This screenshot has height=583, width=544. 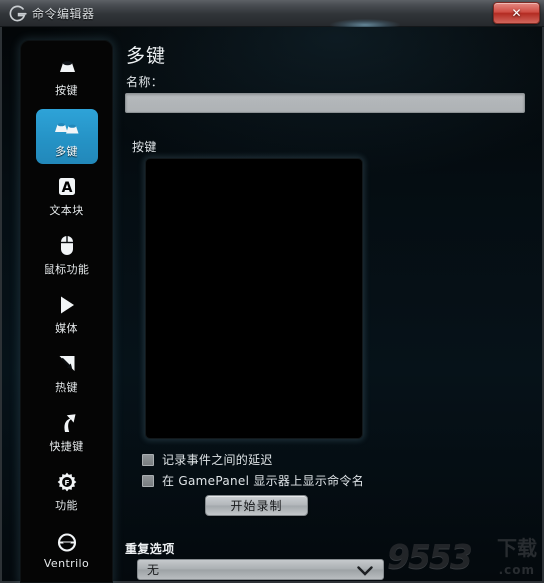 What do you see at coordinates (256, 505) in the screenshot?
I see `start-recording-button: 开始录制` at bounding box center [256, 505].